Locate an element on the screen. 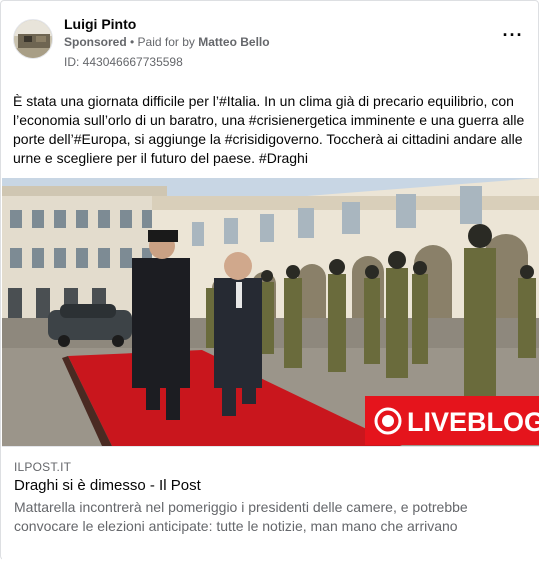 This screenshot has width=539, height=565. link-domain: ILPOST.IT is located at coordinates (43, 467).